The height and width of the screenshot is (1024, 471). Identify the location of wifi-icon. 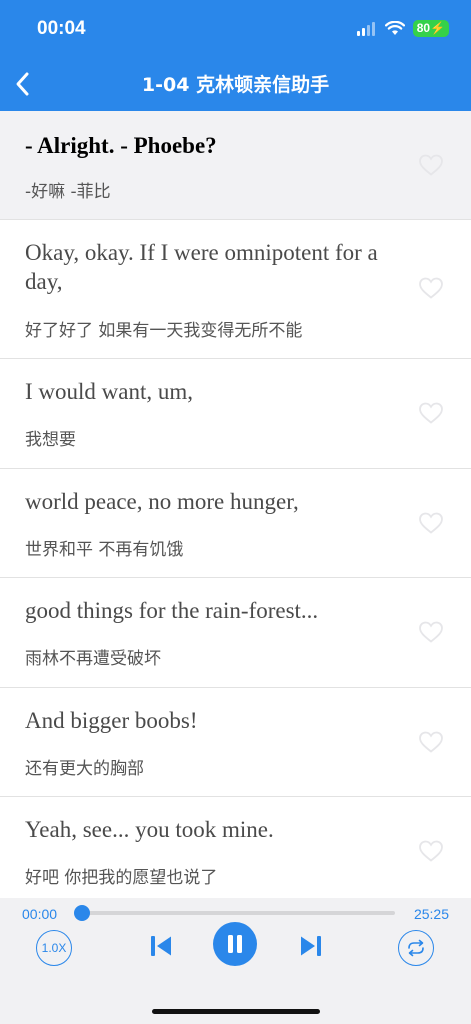
(394, 28).